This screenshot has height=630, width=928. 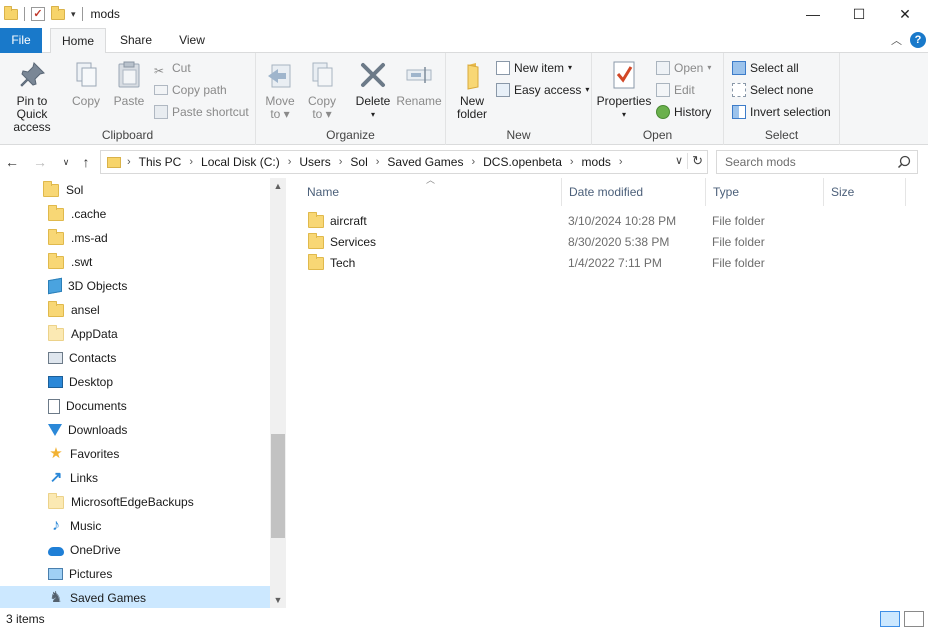 What do you see at coordinates (278, 486) in the screenshot?
I see `scrollbar-thumb` at bounding box center [278, 486].